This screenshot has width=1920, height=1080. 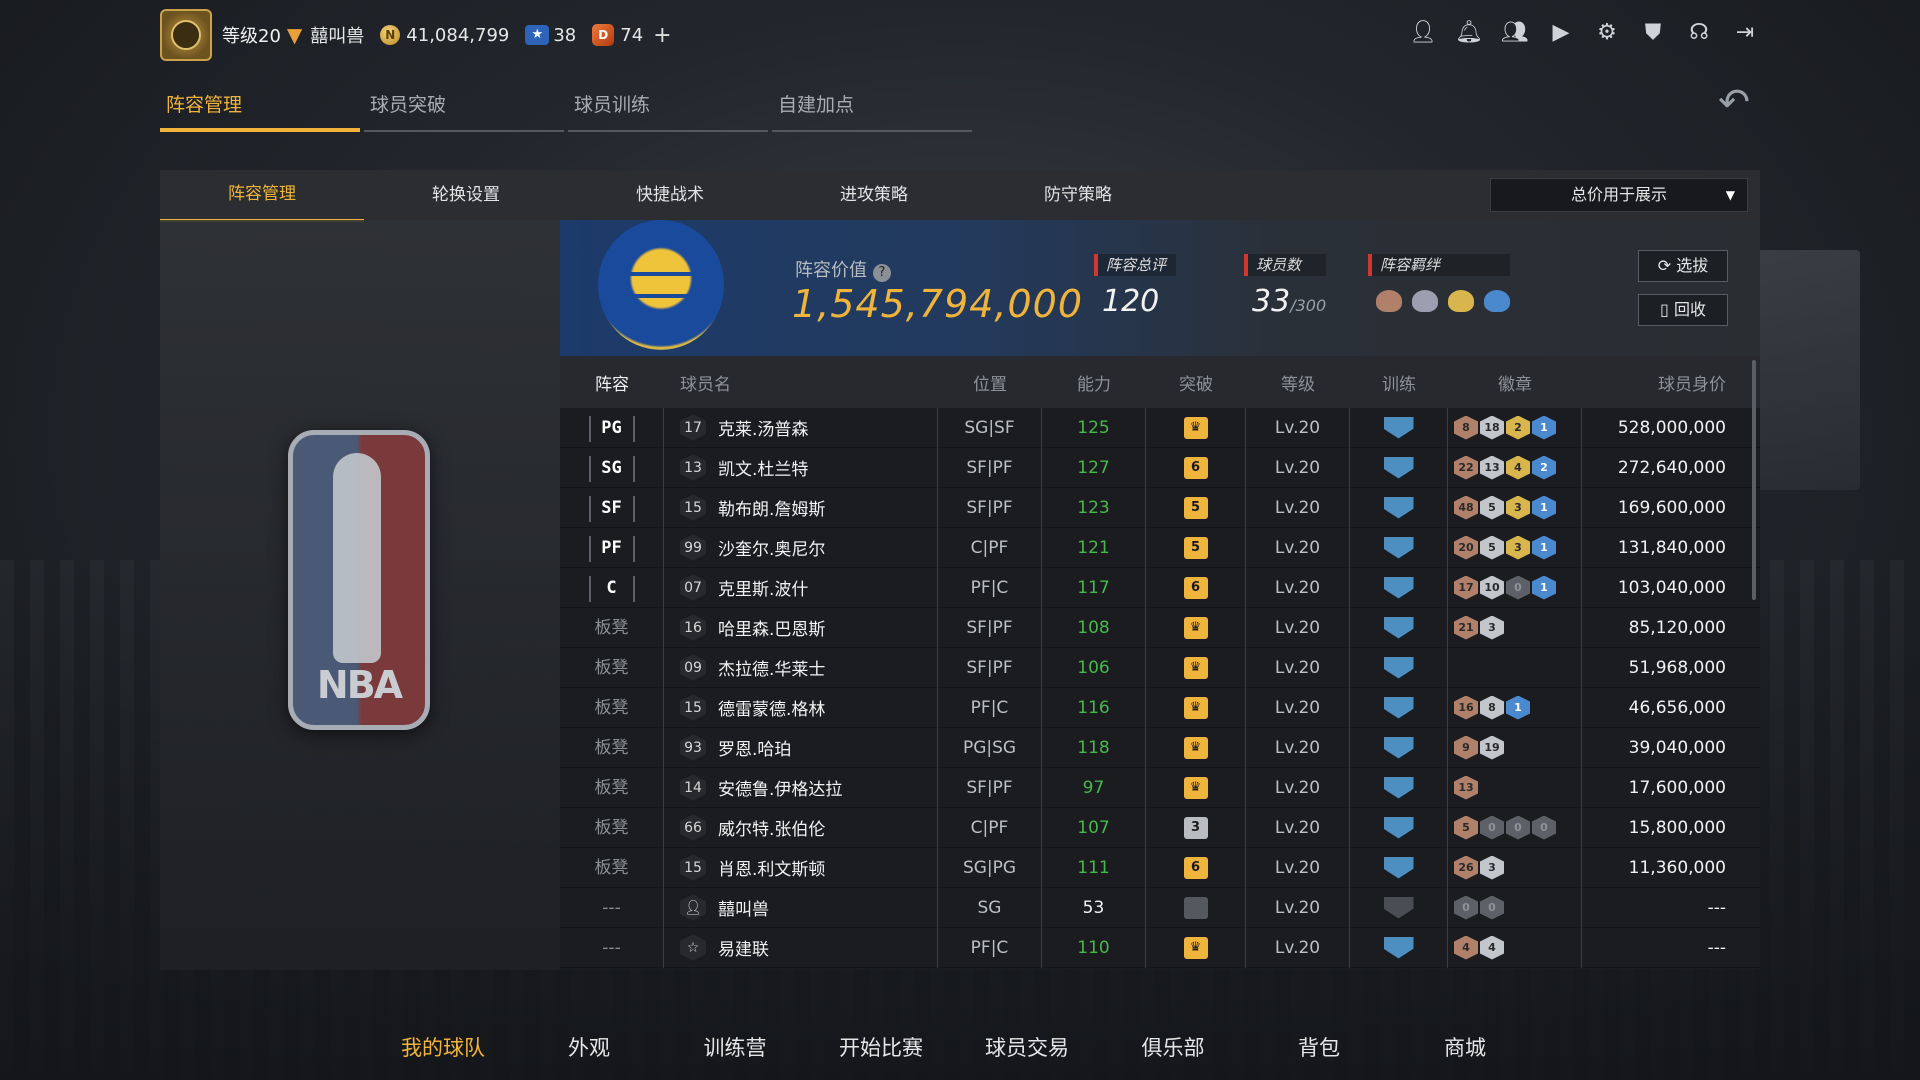 What do you see at coordinates (801, 467) in the screenshot?
I see `row-player-name: 13 凯文.杜兰特` at bounding box center [801, 467].